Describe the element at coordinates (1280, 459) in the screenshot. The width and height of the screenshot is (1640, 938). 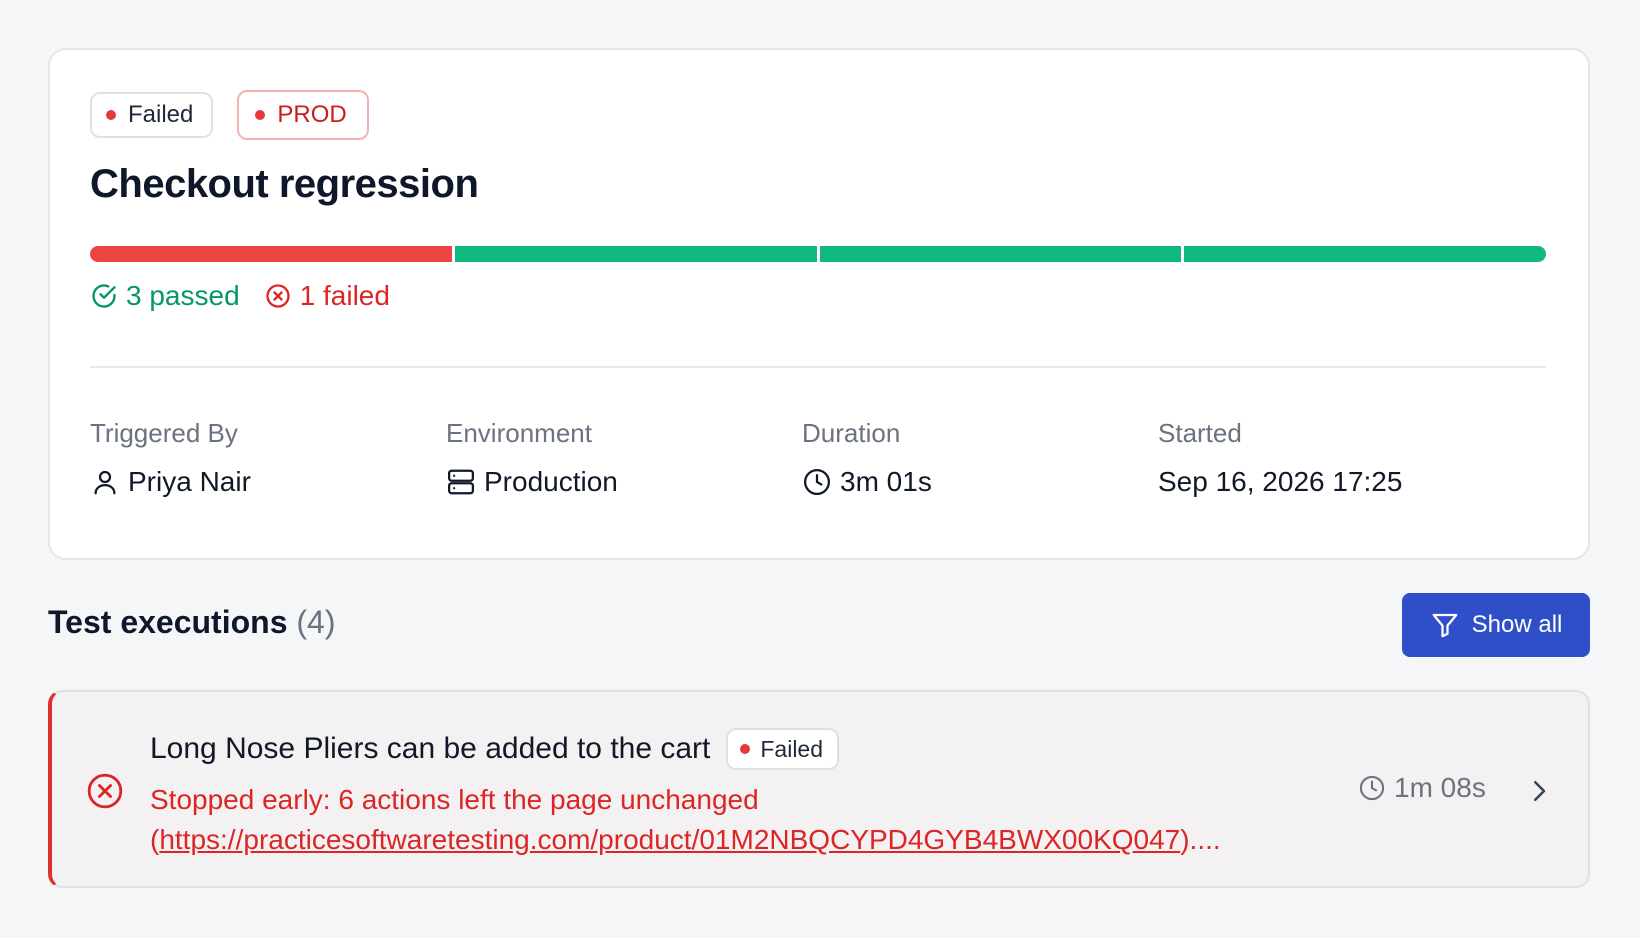
I see `meta-started: Started Sep 16, 2026 17:25` at that location.